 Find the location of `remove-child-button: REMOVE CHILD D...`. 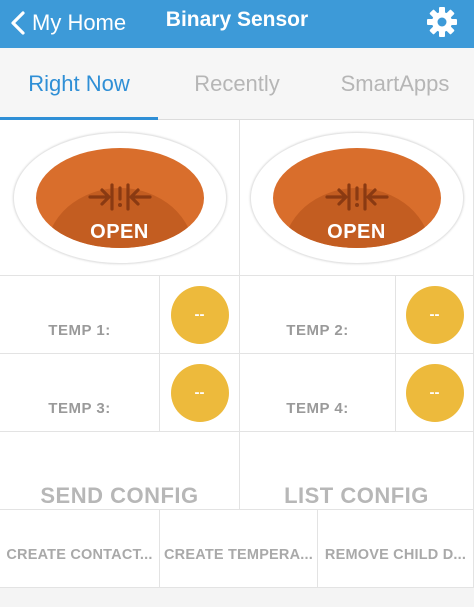

remove-child-button: REMOVE CHILD D... is located at coordinates (396, 549).